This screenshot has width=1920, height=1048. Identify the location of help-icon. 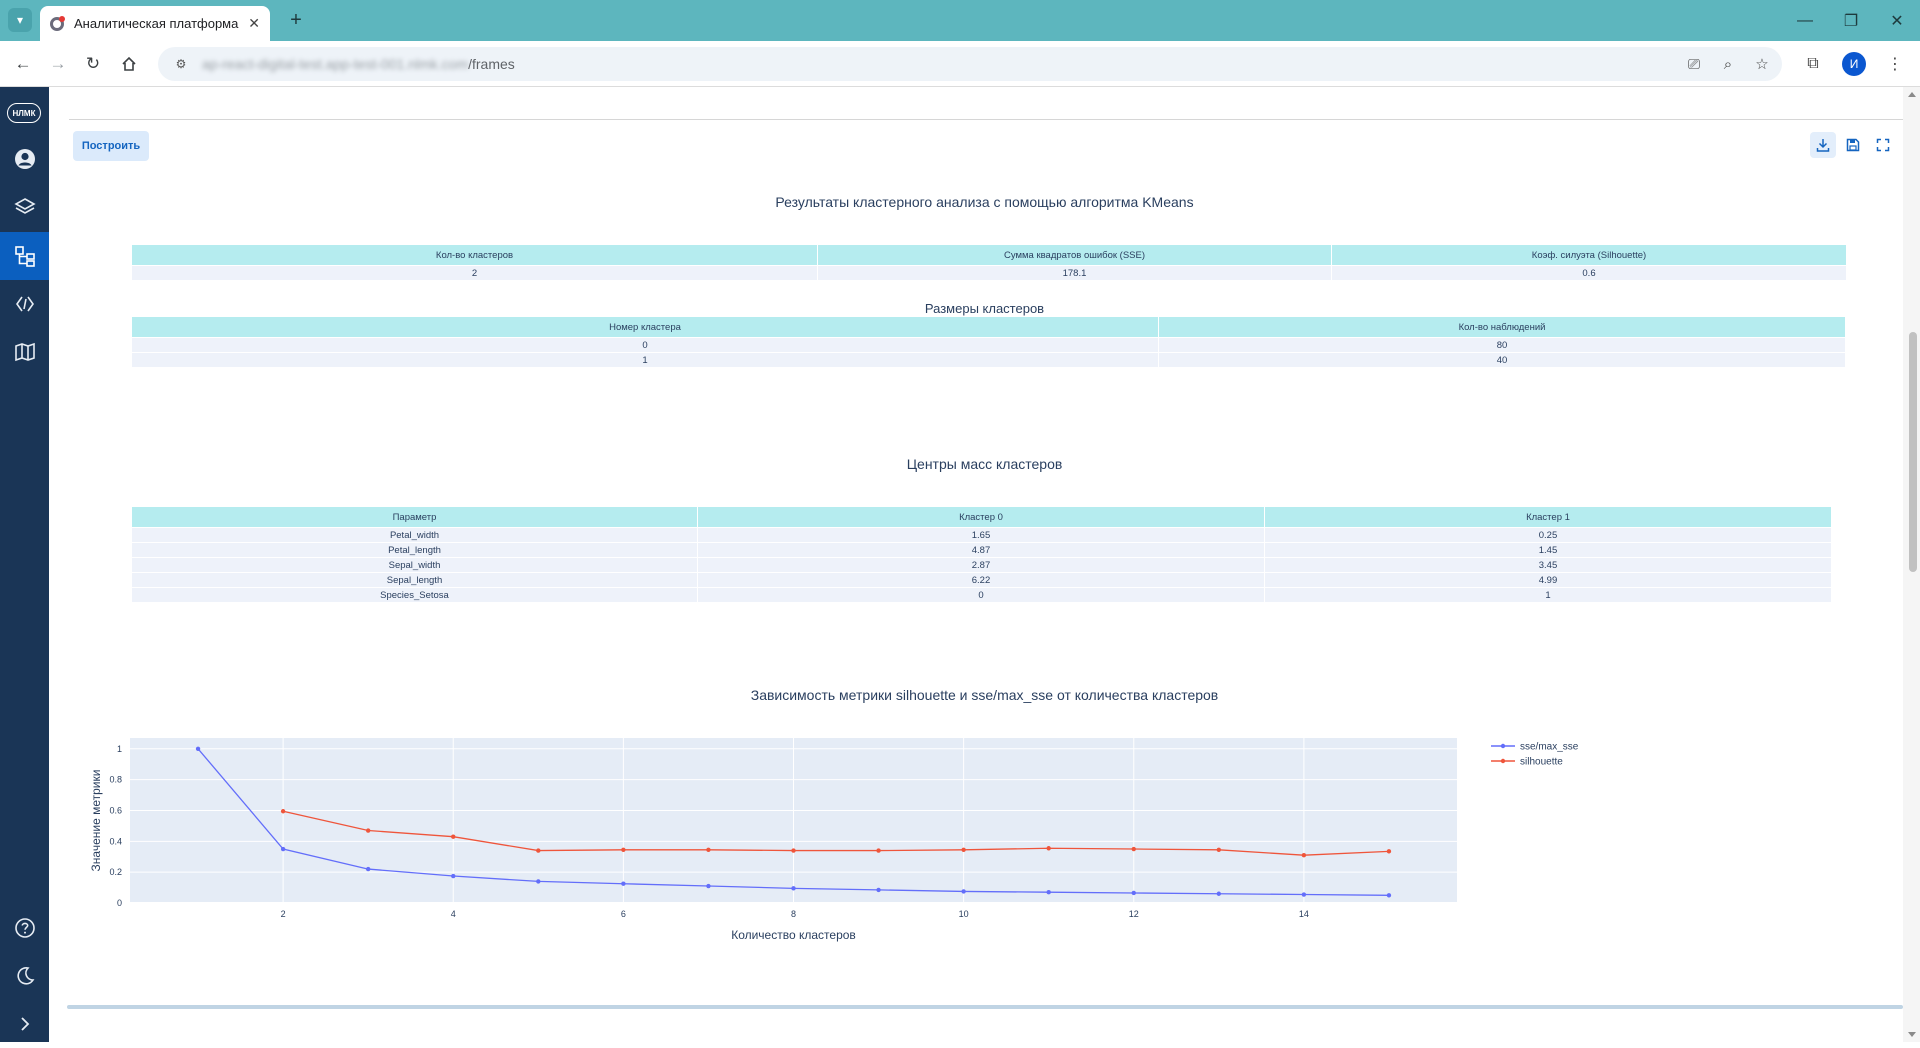
(24, 928).